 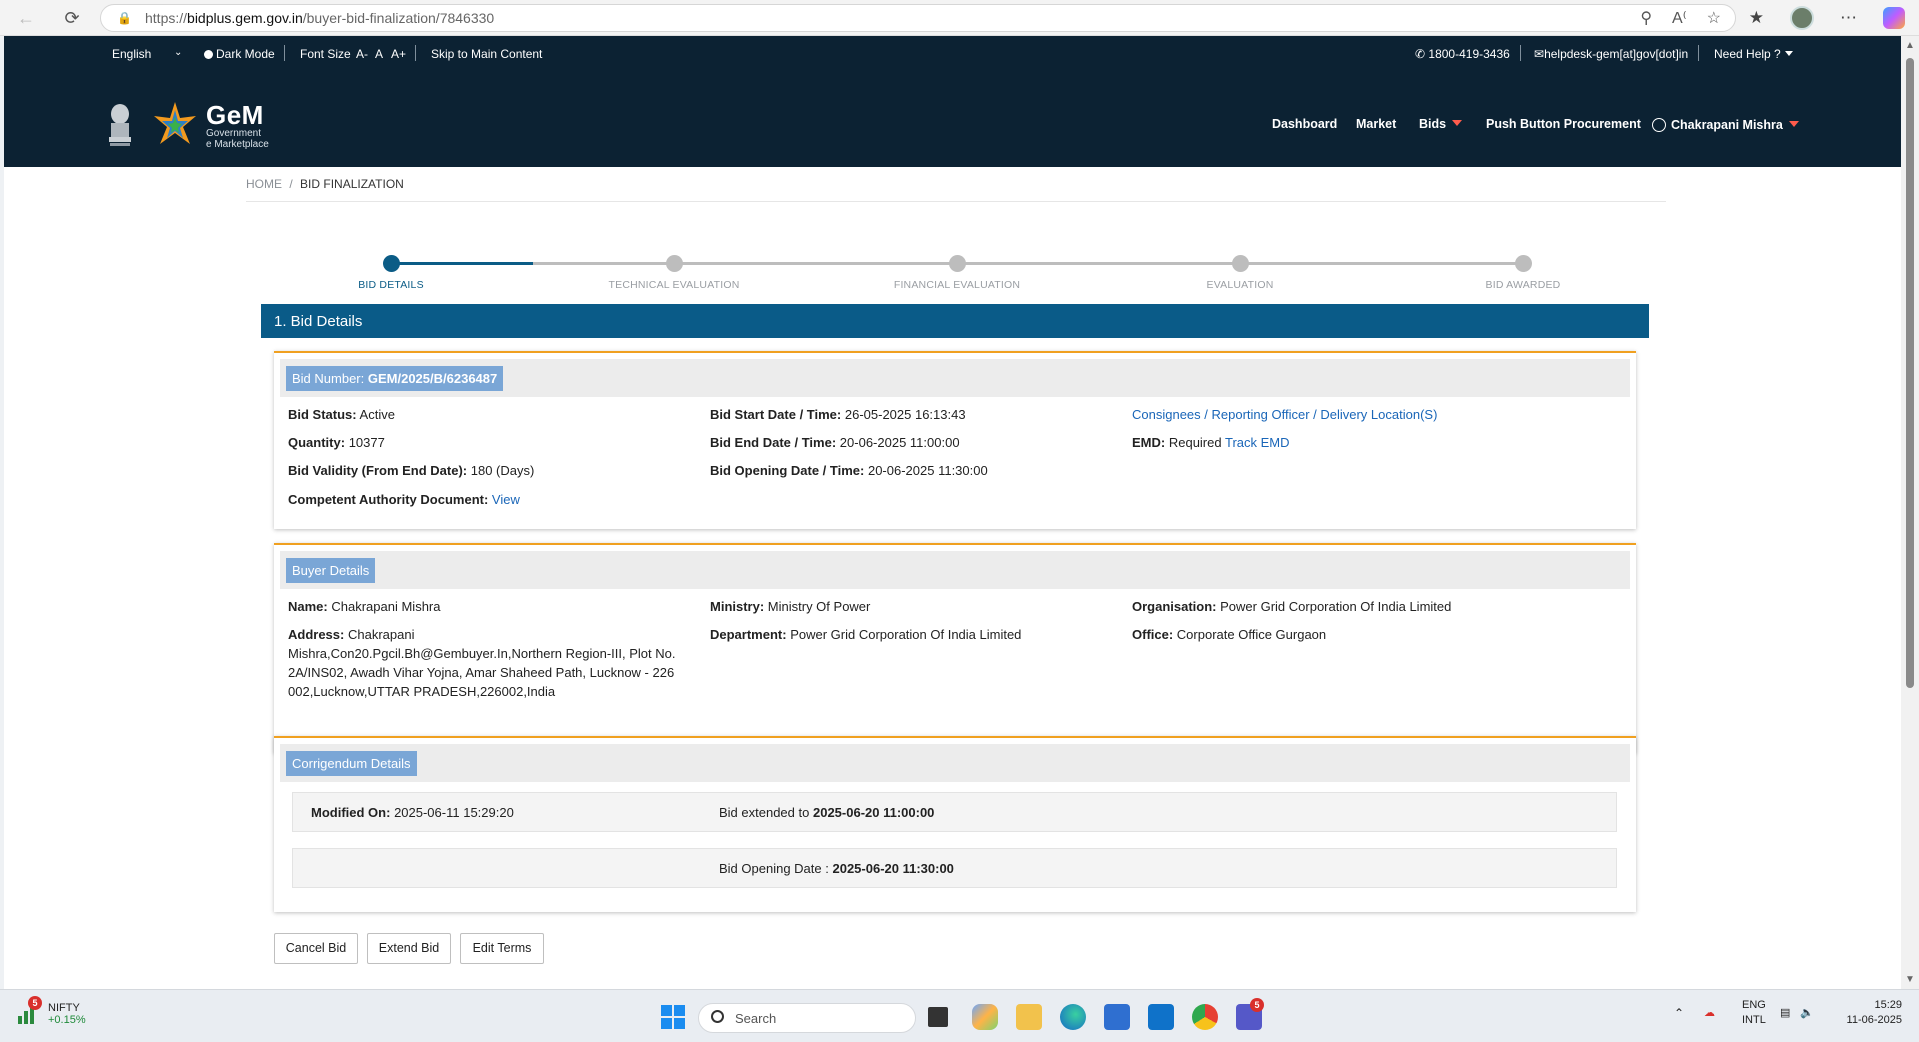 I want to click on input-language: ENG INTL, so click(x=1754, y=1013).